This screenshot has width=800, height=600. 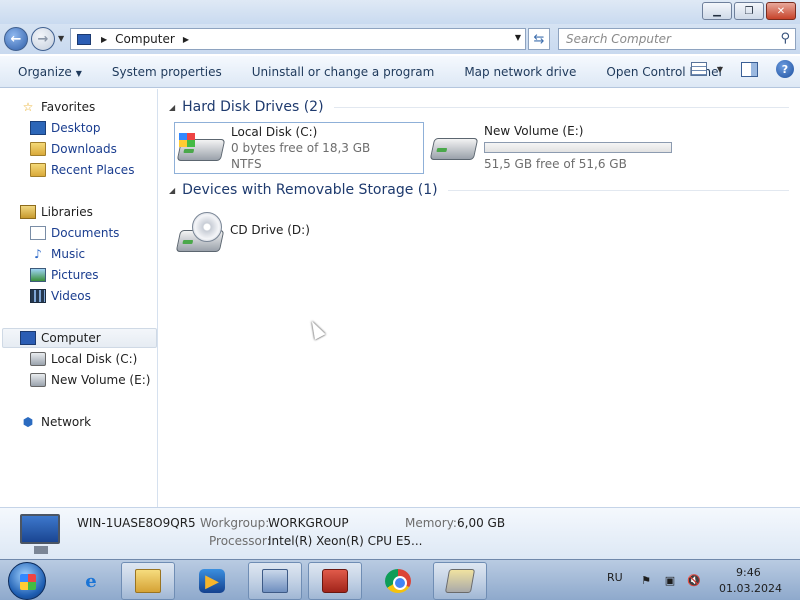 I want to click on downloads-folder-icon, so click(x=38, y=149).